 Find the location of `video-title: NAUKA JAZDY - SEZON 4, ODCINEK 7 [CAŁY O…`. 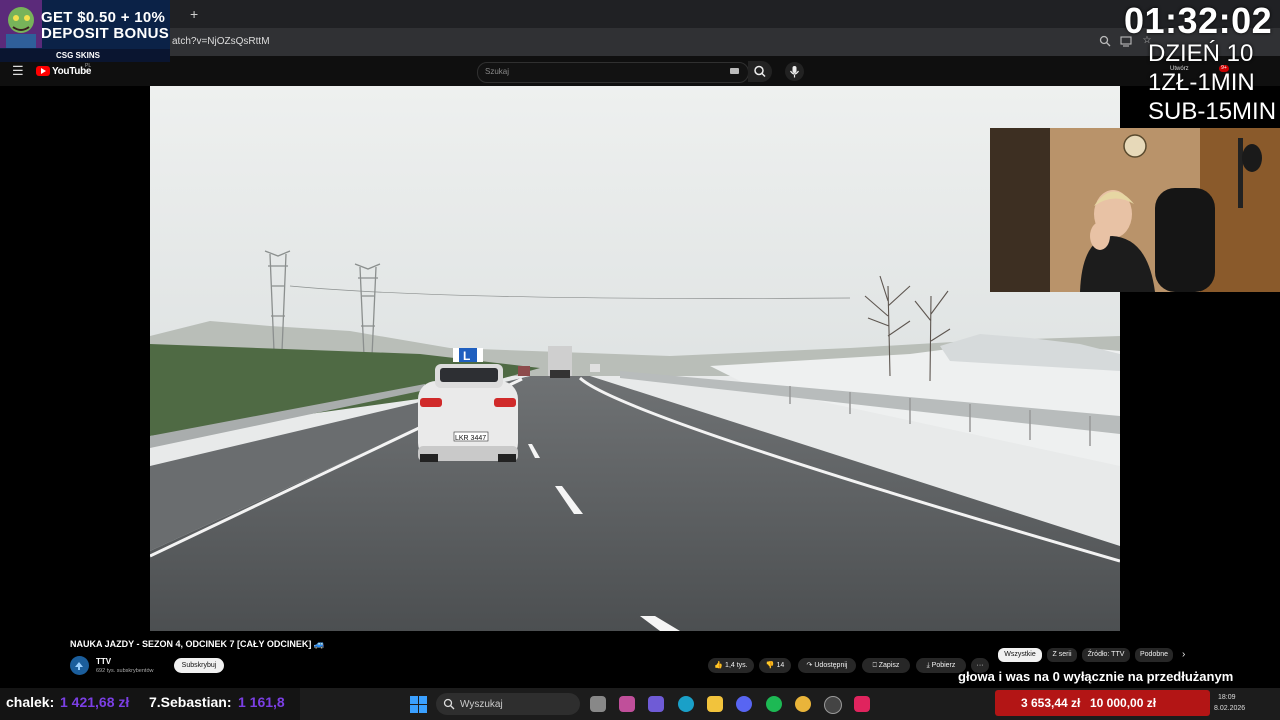

video-title: NAUKA JAZDY - SEZON 4, ODCINEK 7 [CAŁY O… is located at coordinates (198, 644).